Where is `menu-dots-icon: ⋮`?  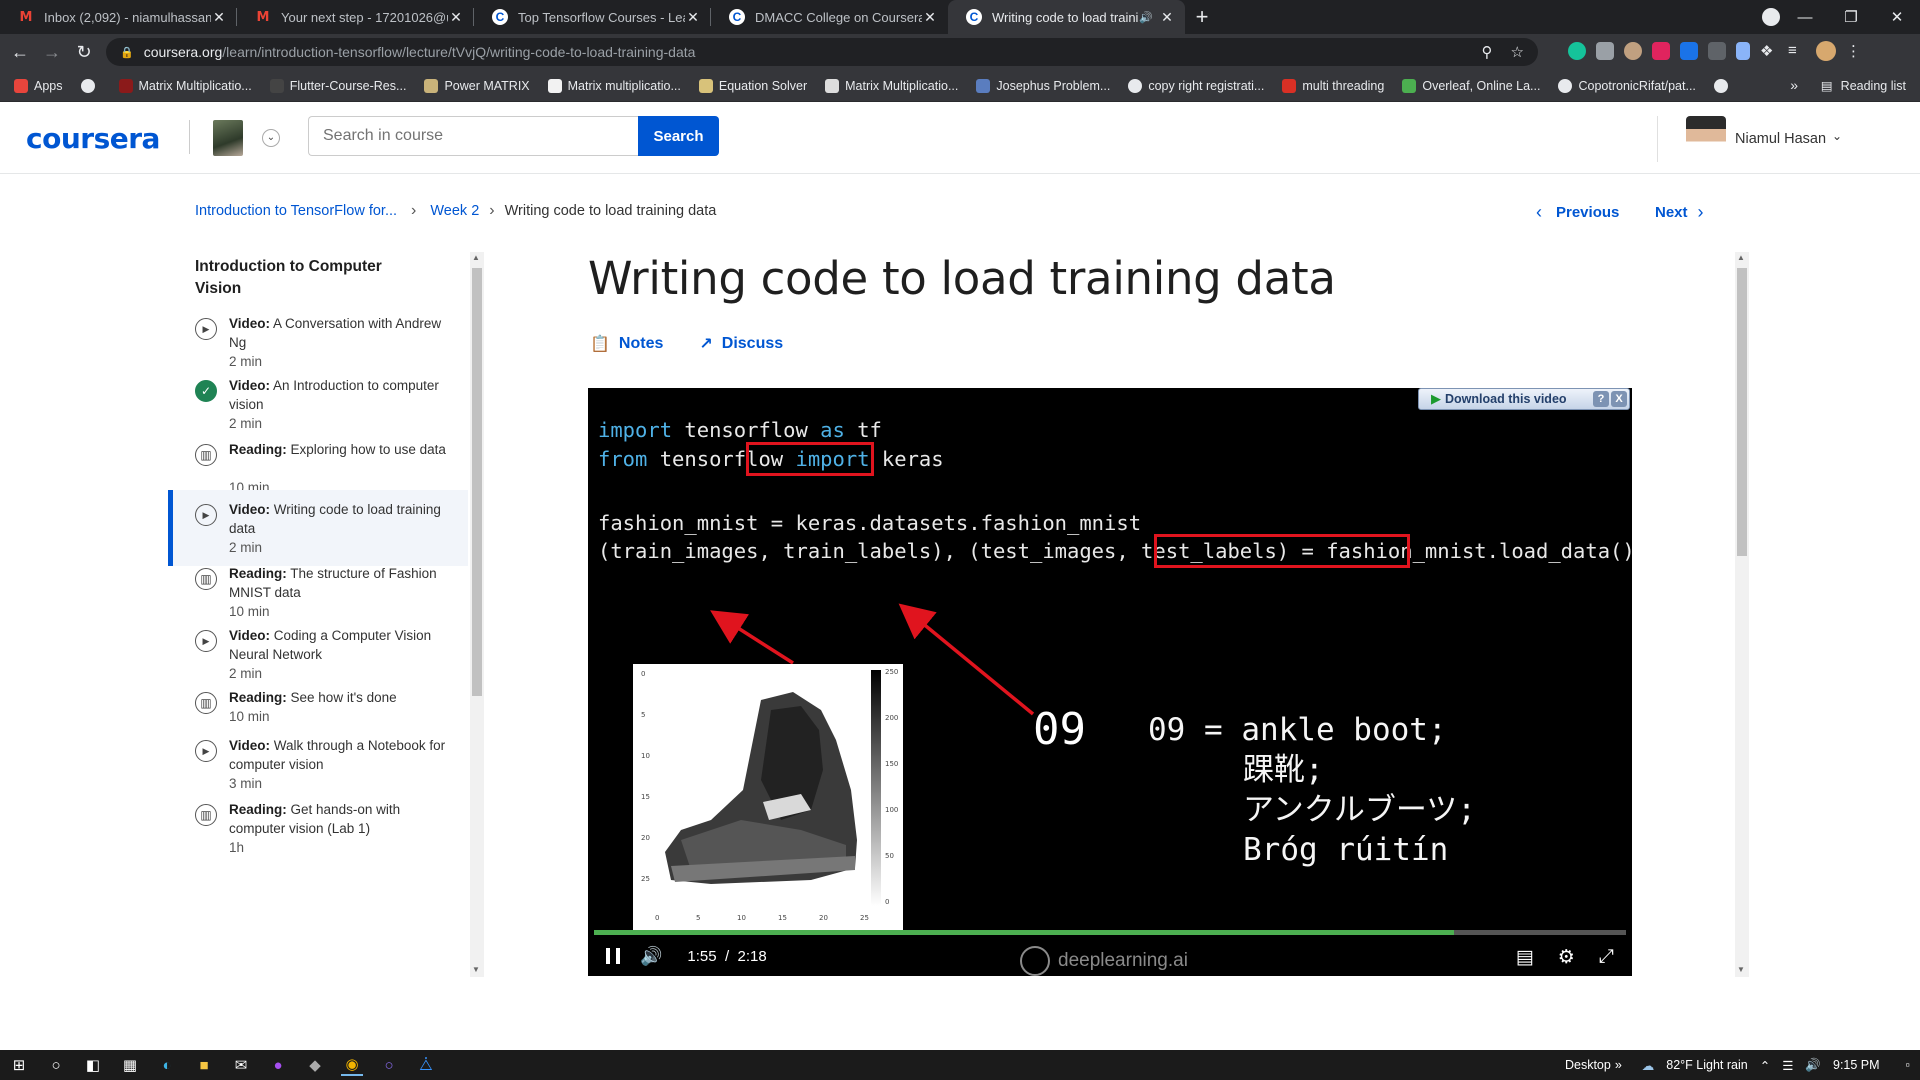 menu-dots-icon: ⋮ is located at coordinates (1855, 51).